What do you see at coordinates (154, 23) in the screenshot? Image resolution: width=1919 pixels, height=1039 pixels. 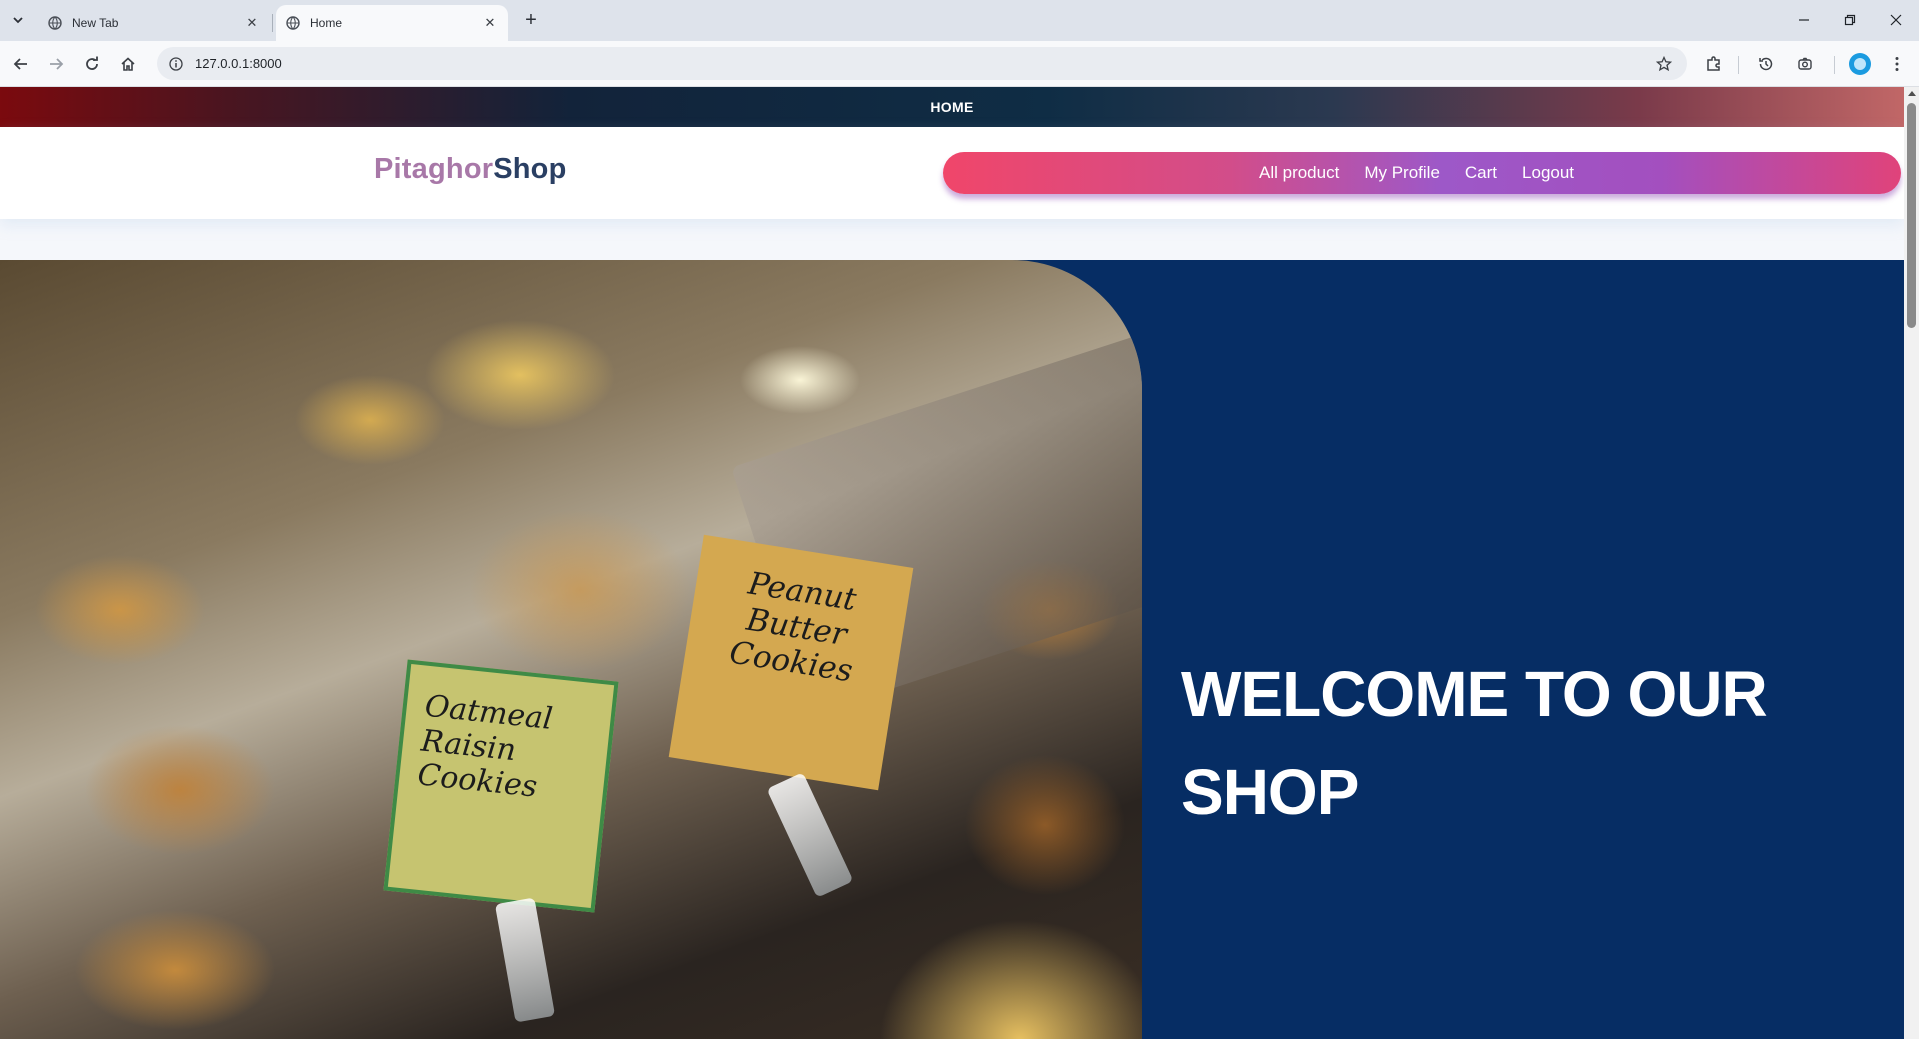 I see `tab-new-tab: New Tab ✕` at bounding box center [154, 23].